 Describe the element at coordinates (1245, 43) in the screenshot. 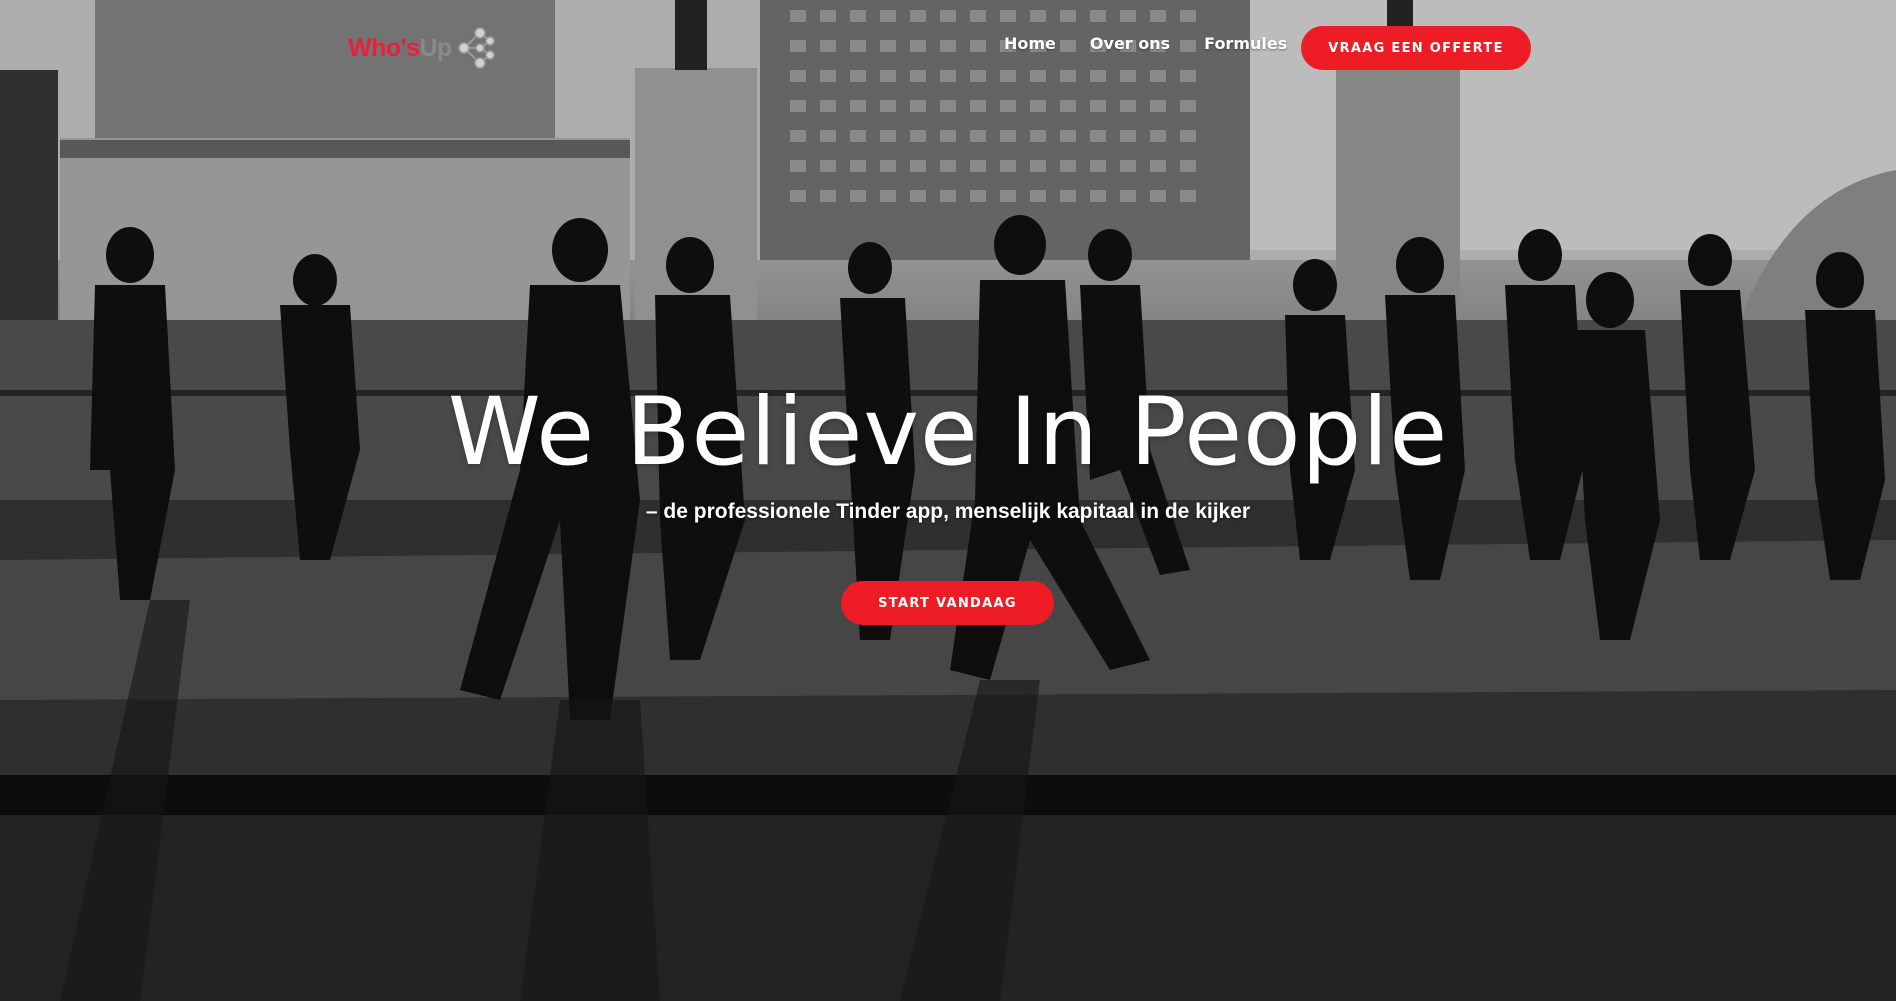

I see `nav-item-formules: Formules` at that location.